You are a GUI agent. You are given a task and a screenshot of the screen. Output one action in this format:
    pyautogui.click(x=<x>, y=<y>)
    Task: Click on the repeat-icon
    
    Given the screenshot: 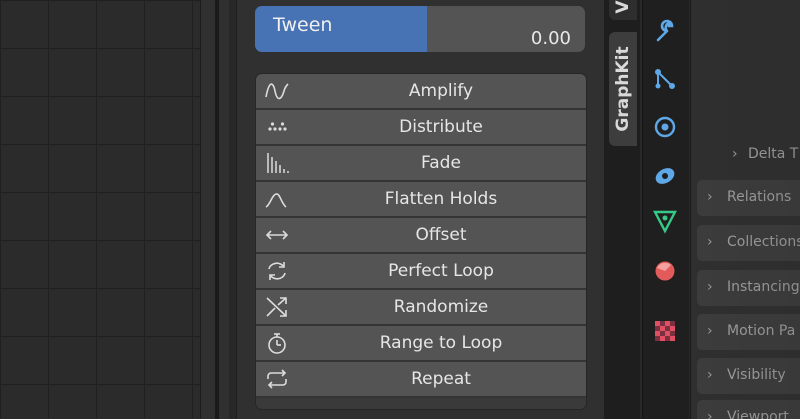 What is the action you would take?
    pyautogui.click(x=277, y=379)
    